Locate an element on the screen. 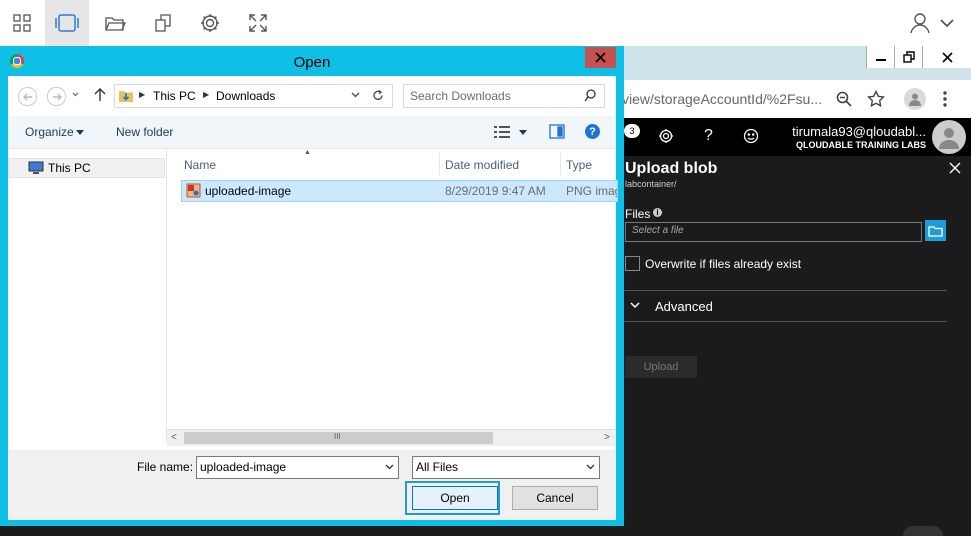  info-icon: i is located at coordinates (657, 212).